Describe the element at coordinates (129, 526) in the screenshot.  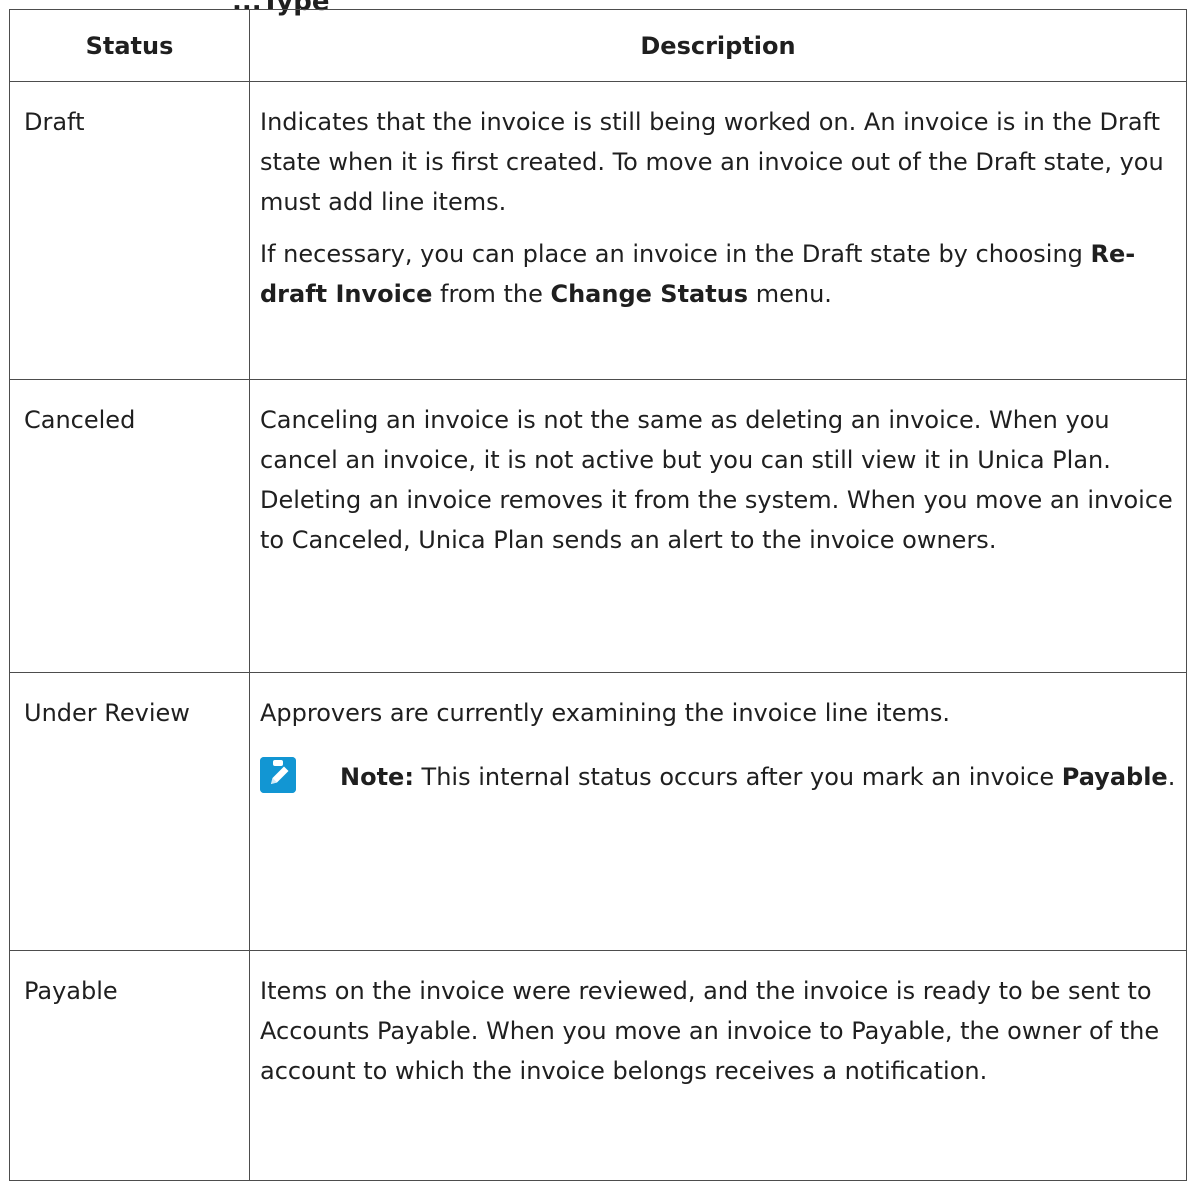
I see `status-cell: Canceled` at that location.